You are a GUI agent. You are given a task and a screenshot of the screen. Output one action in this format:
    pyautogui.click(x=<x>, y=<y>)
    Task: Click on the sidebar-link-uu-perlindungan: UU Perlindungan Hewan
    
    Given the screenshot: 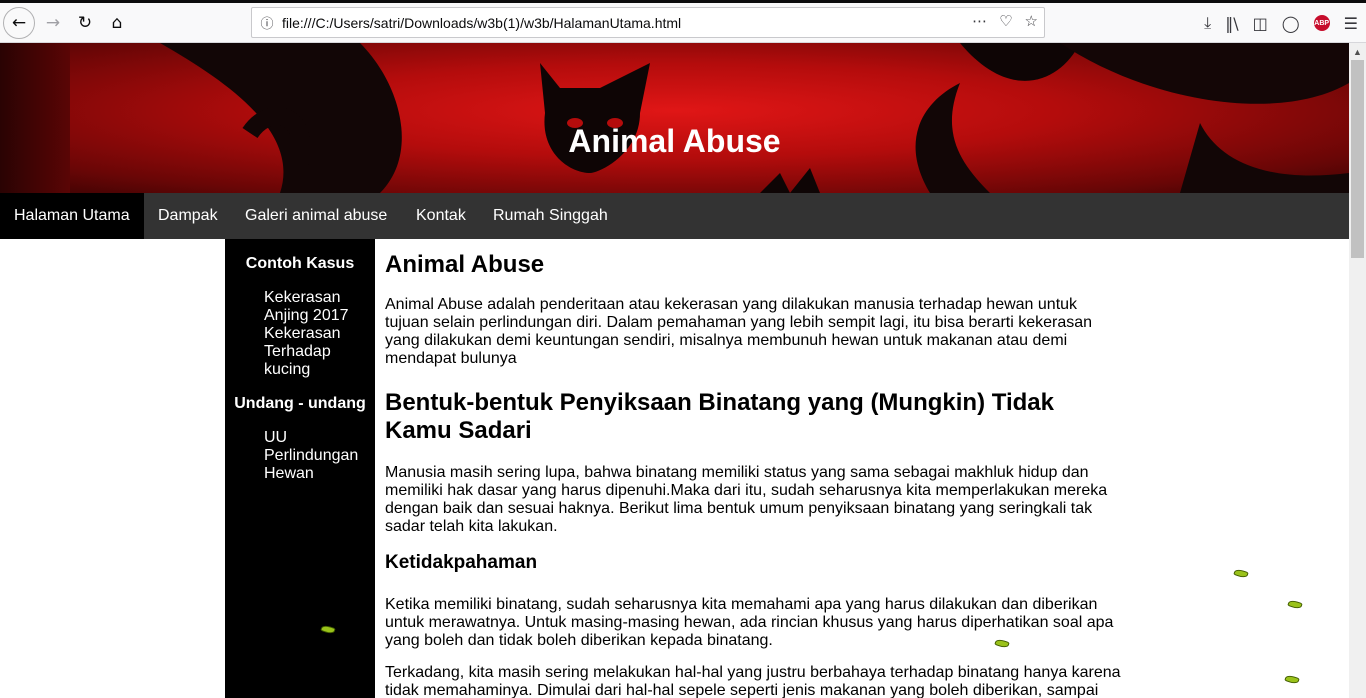 What is the action you would take?
    pyautogui.click(x=318, y=456)
    